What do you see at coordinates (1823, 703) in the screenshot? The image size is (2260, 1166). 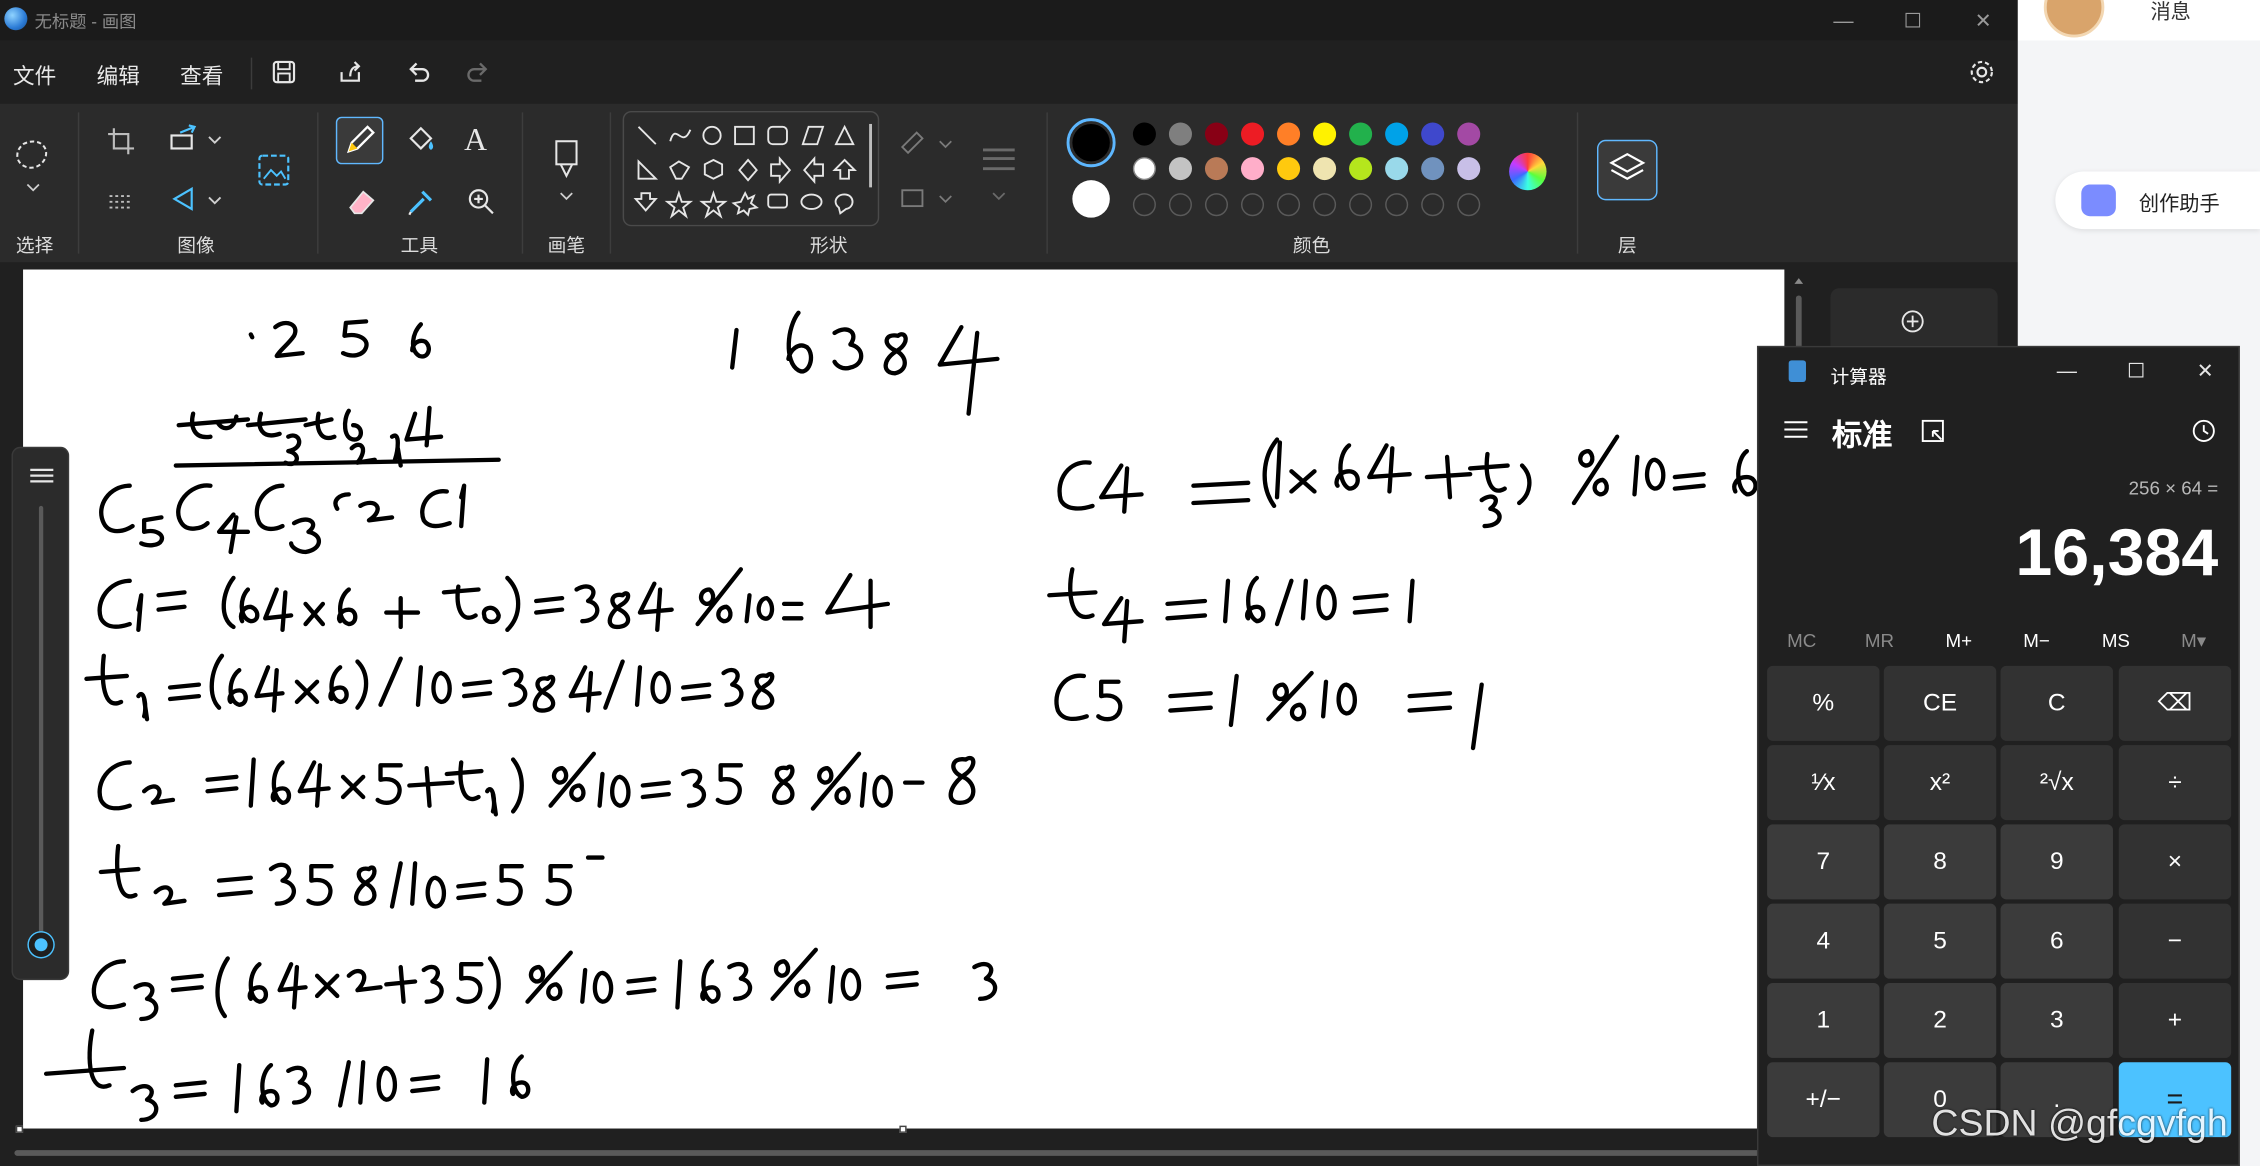 I see `calc-key: %` at bounding box center [1823, 703].